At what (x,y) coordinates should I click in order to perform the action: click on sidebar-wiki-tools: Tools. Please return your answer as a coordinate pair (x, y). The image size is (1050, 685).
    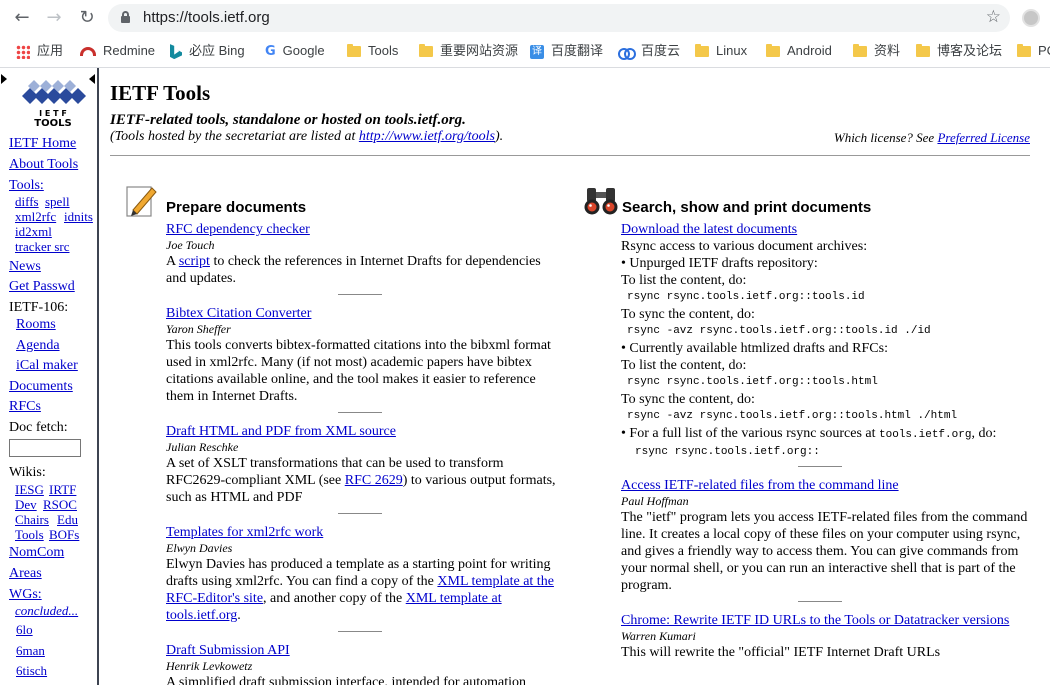
    Looking at the image, I should click on (29, 535).